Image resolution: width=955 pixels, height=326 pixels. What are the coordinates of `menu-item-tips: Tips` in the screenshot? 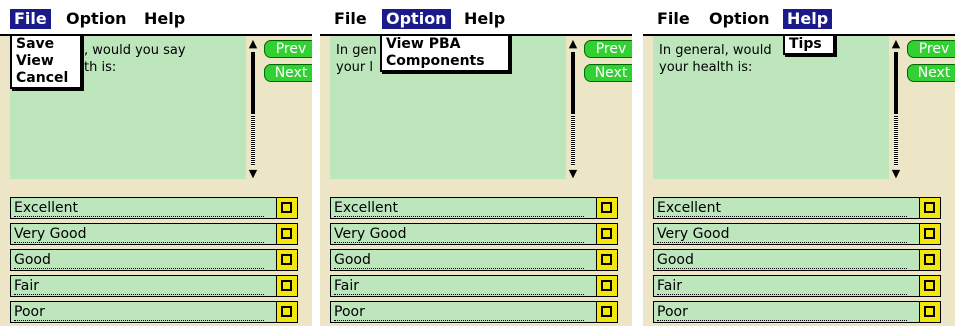 It's located at (809, 44).